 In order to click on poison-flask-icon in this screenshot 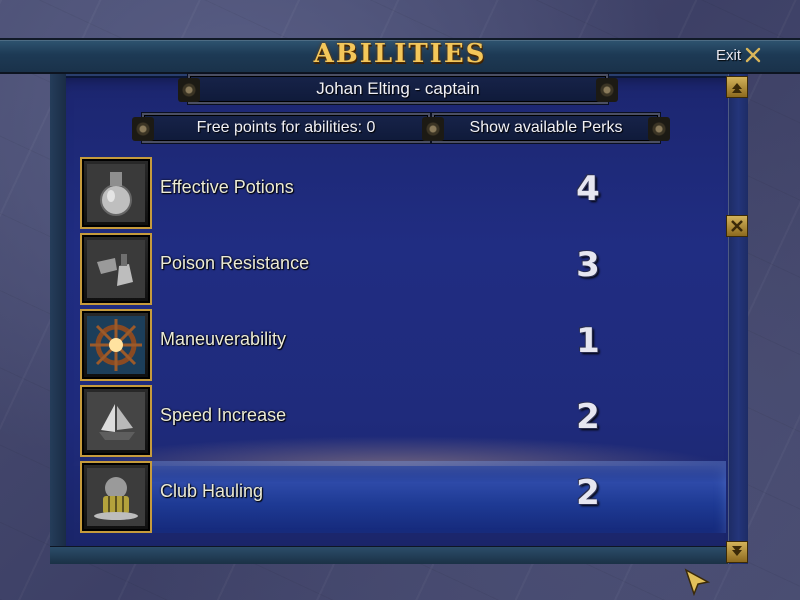, I will do `click(116, 269)`.